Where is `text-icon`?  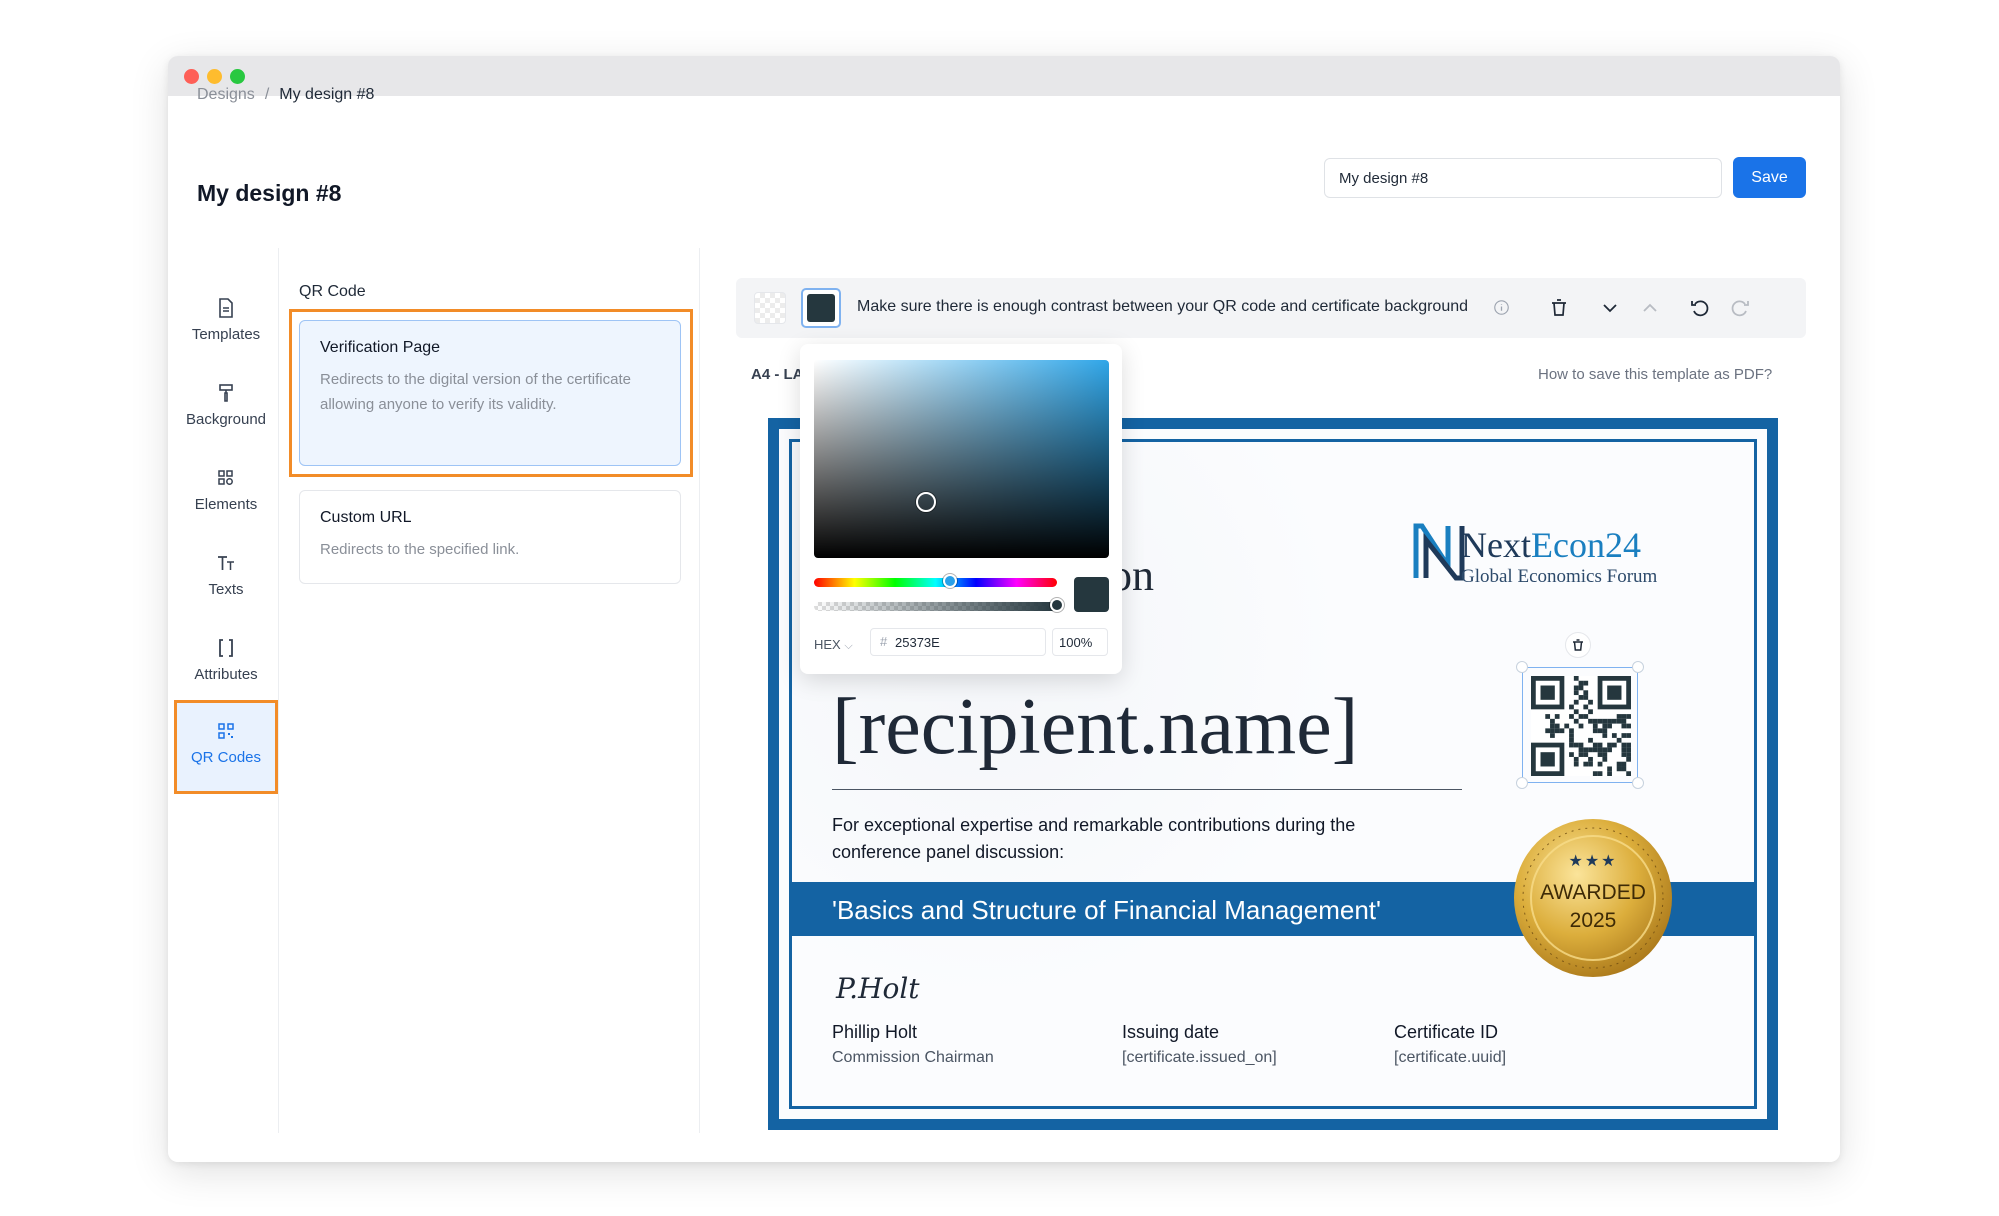 text-icon is located at coordinates (226, 563).